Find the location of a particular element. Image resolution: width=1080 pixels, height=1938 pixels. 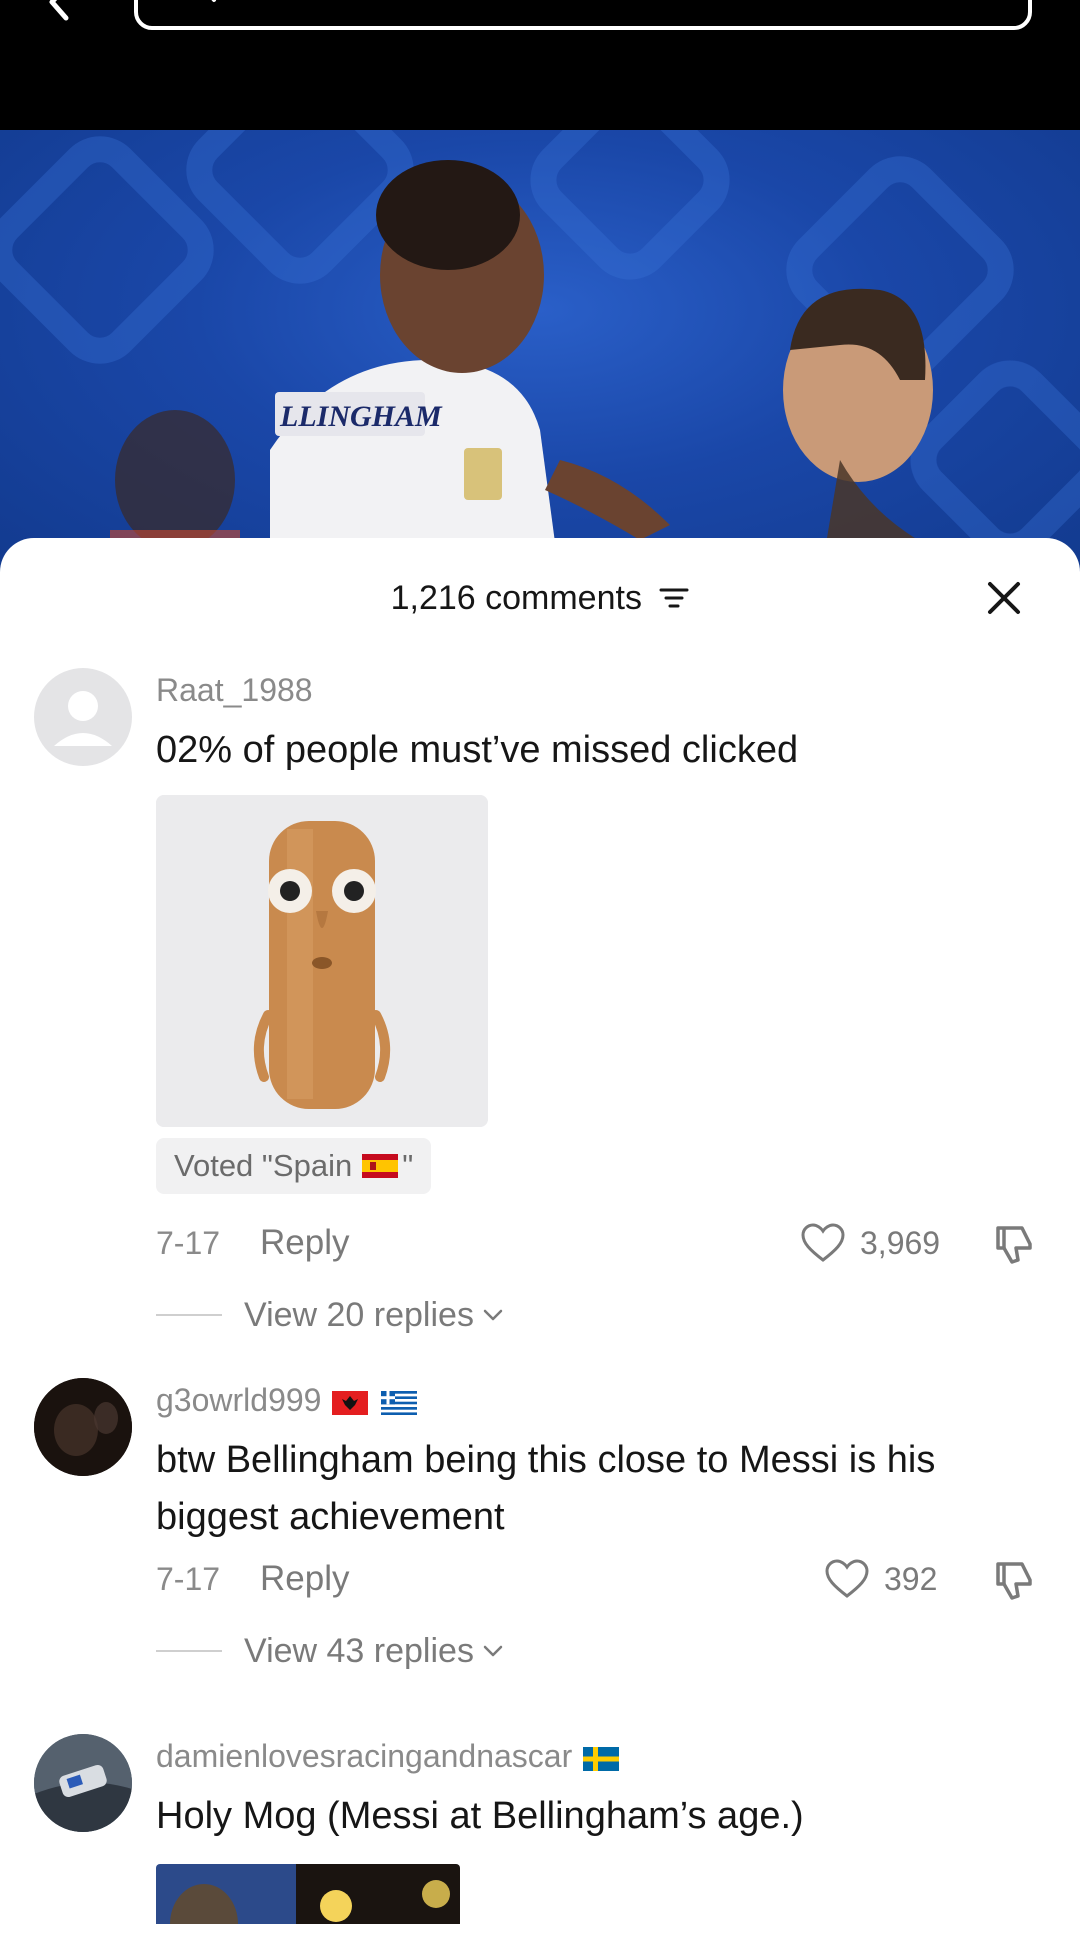

comment-meta: 7-17 Reply 3,969 is located at coordinates (596, 1243).